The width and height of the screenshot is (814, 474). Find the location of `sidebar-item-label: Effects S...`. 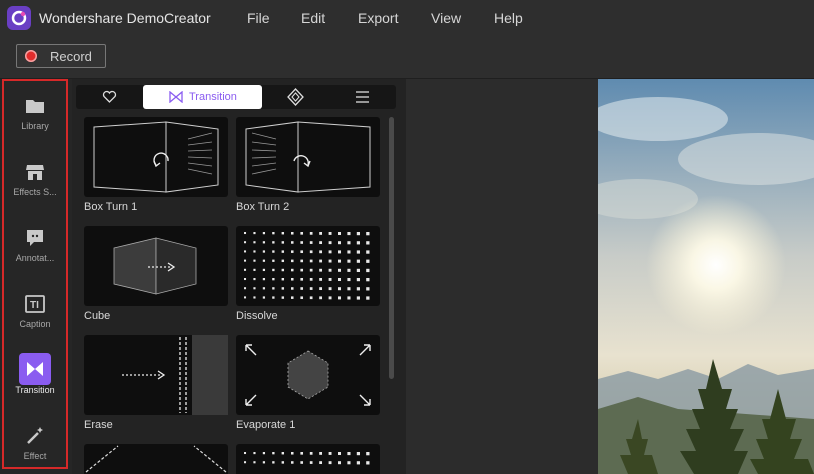

sidebar-item-label: Effects S... is located at coordinates (35, 192).